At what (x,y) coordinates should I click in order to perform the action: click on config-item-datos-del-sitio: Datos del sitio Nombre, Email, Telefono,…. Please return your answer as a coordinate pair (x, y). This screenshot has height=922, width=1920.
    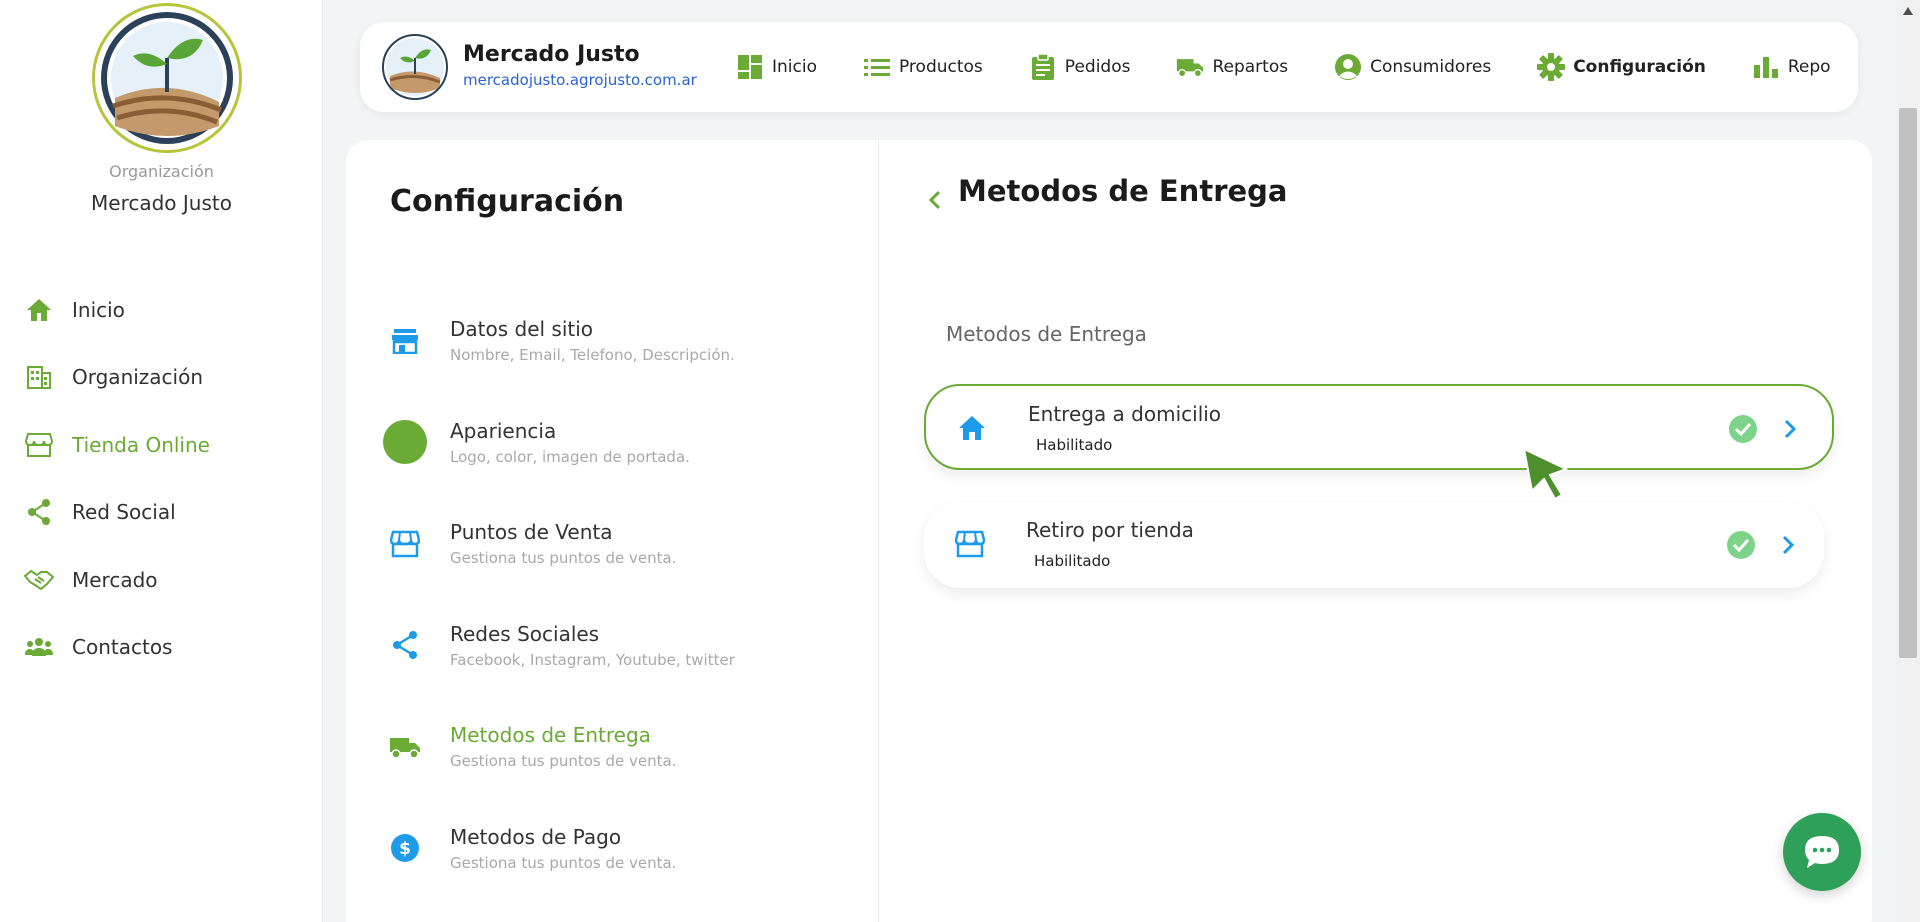
    Looking at the image, I should click on (617, 341).